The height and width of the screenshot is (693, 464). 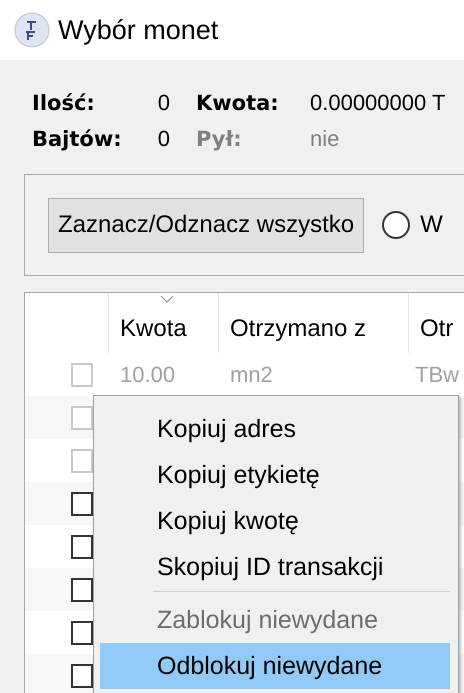 What do you see at coordinates (148, 374) in the screenshot?
I see `table-cell: 10.00` at bounding box center [148, 374].